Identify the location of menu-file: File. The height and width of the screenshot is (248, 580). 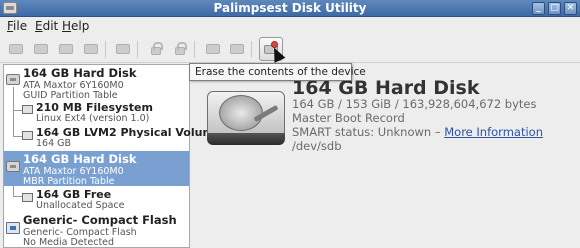
(17, 26).